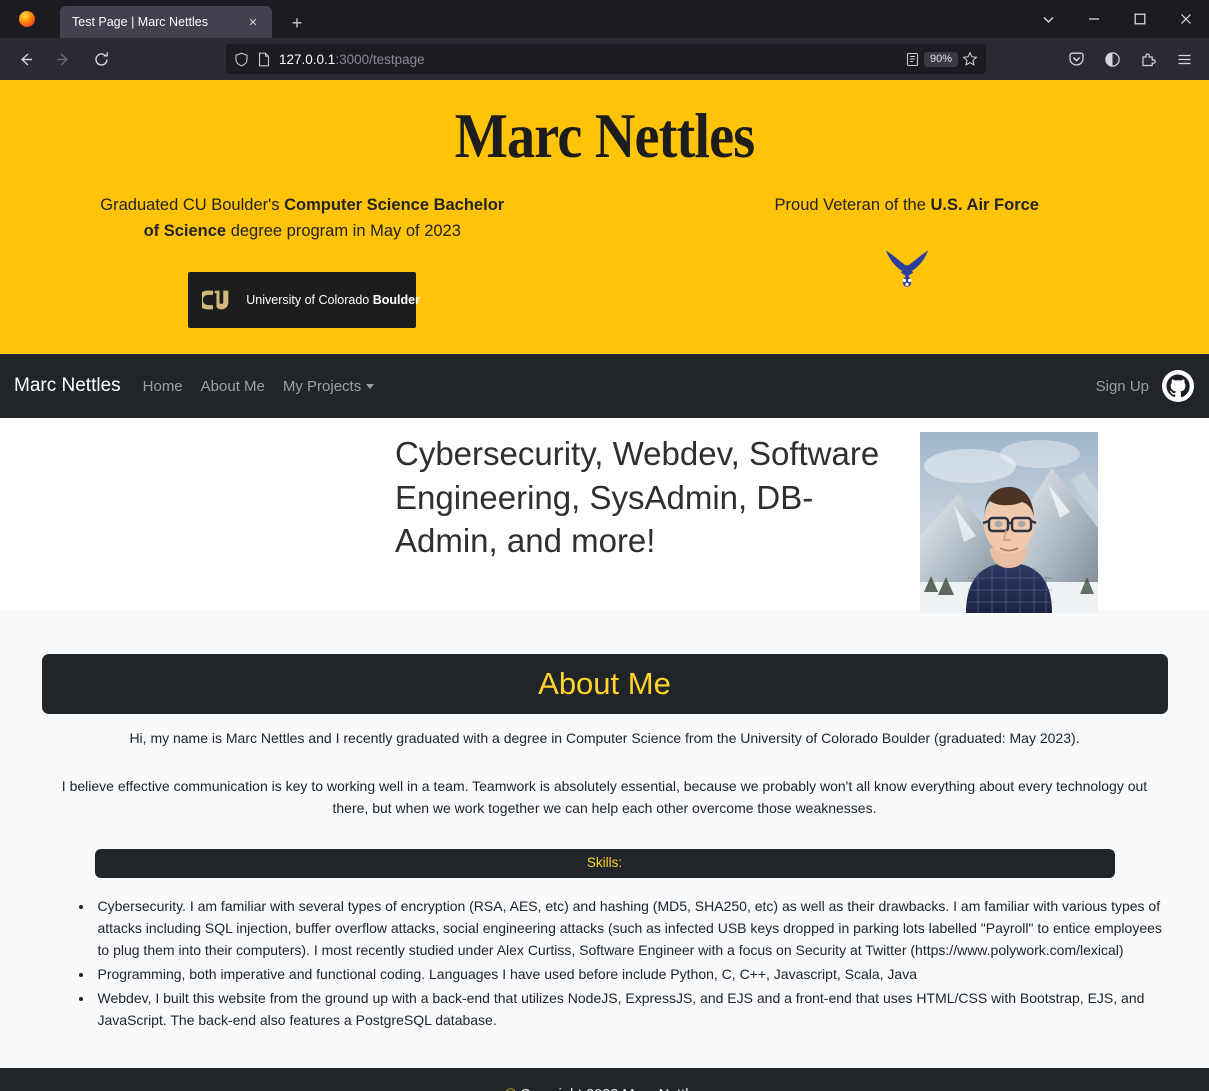 This screenshot has height=1091, width=1209. I want to click on header-veteran-column: Proud Veteran of the U.S. Air Force, so click(907, 260).